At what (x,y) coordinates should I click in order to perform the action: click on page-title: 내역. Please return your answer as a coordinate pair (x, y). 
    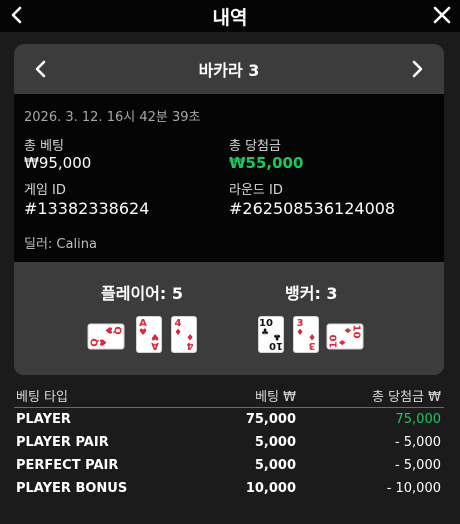
    Looking at the image, I should click on (230, 18).